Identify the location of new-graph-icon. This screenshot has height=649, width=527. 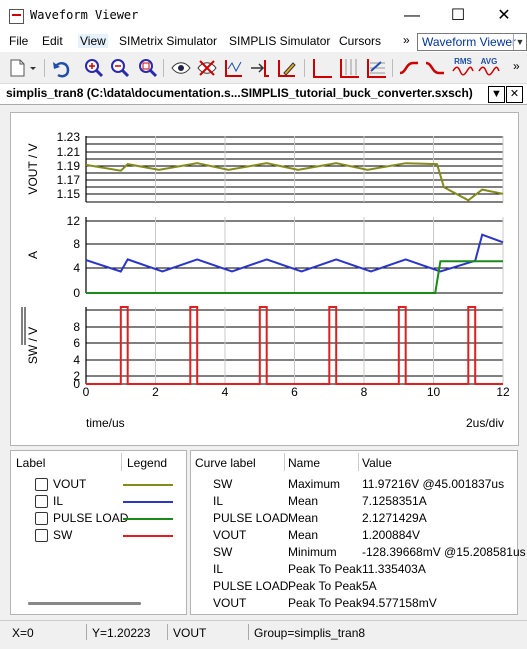
(17, 68).